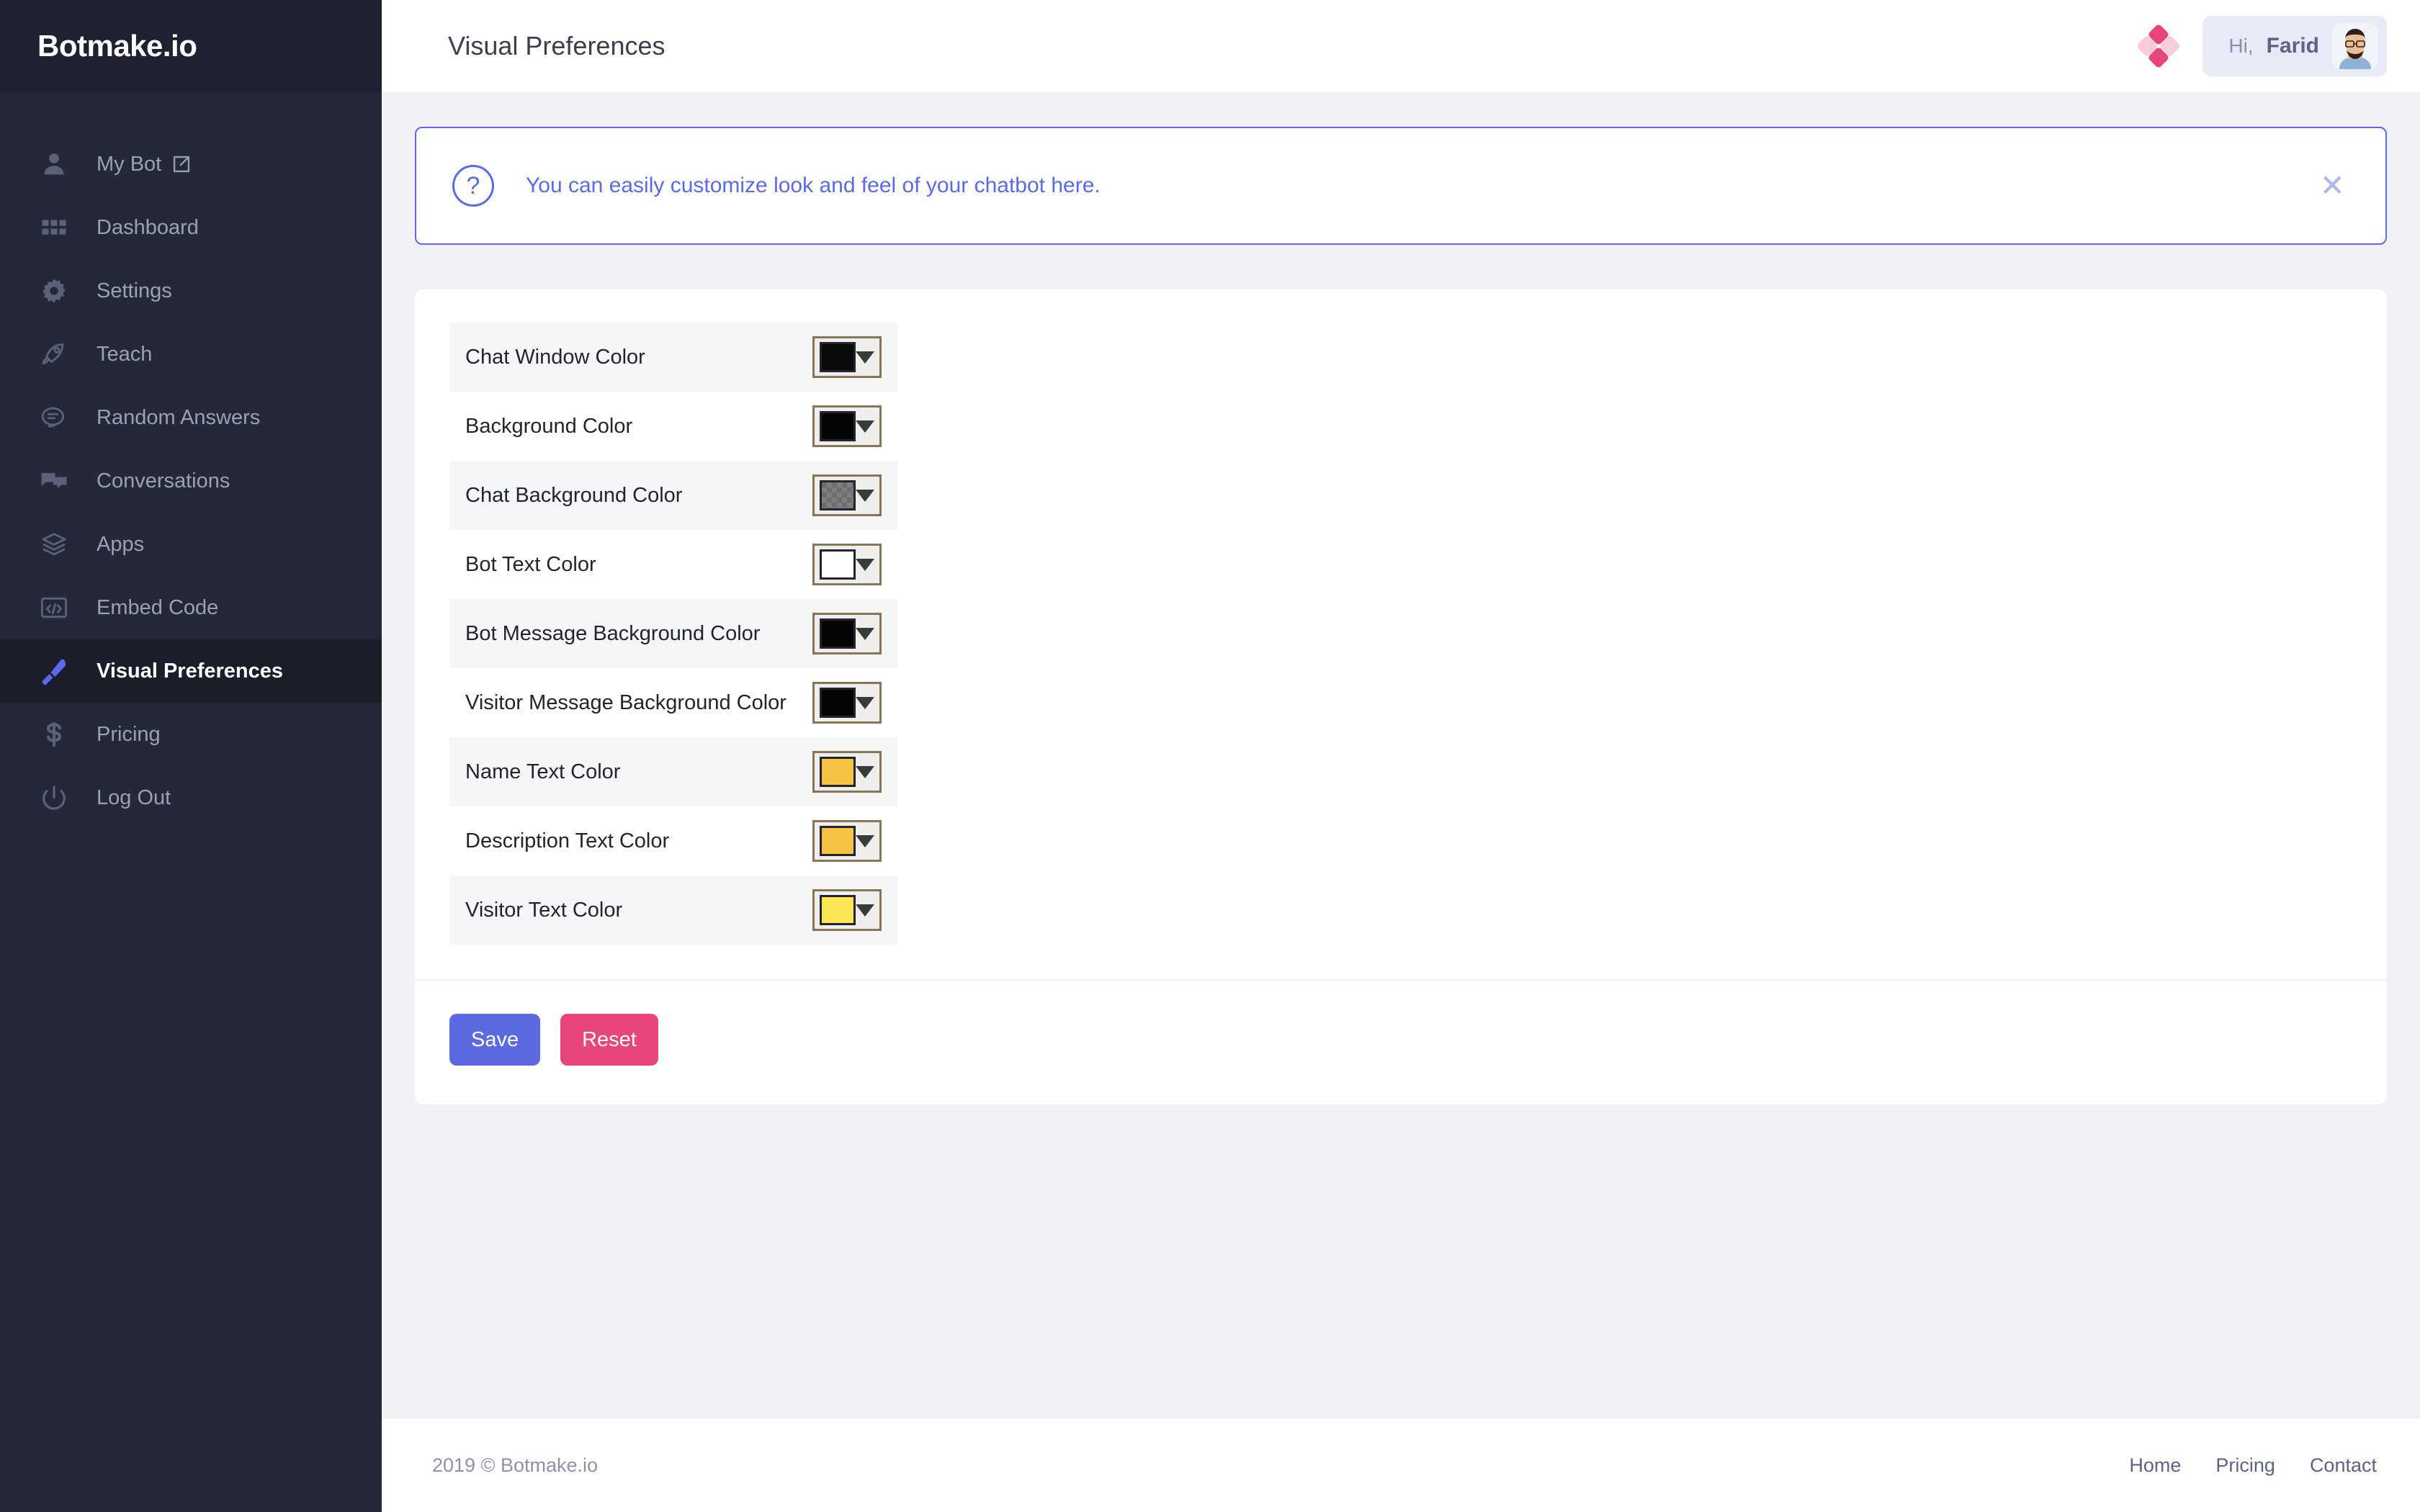 Image resolution: width=2420 pixels, height=1512 pixels. Describe the element at coordinates (1401, 1042) in the screenshot. I see `card-actions: Save Reset` at that location.